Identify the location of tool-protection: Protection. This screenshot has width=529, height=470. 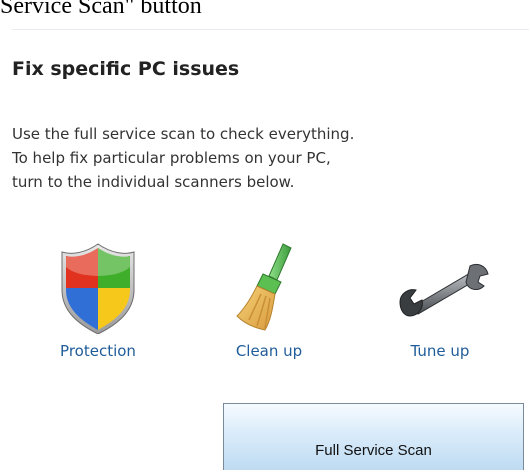
(98, 298).